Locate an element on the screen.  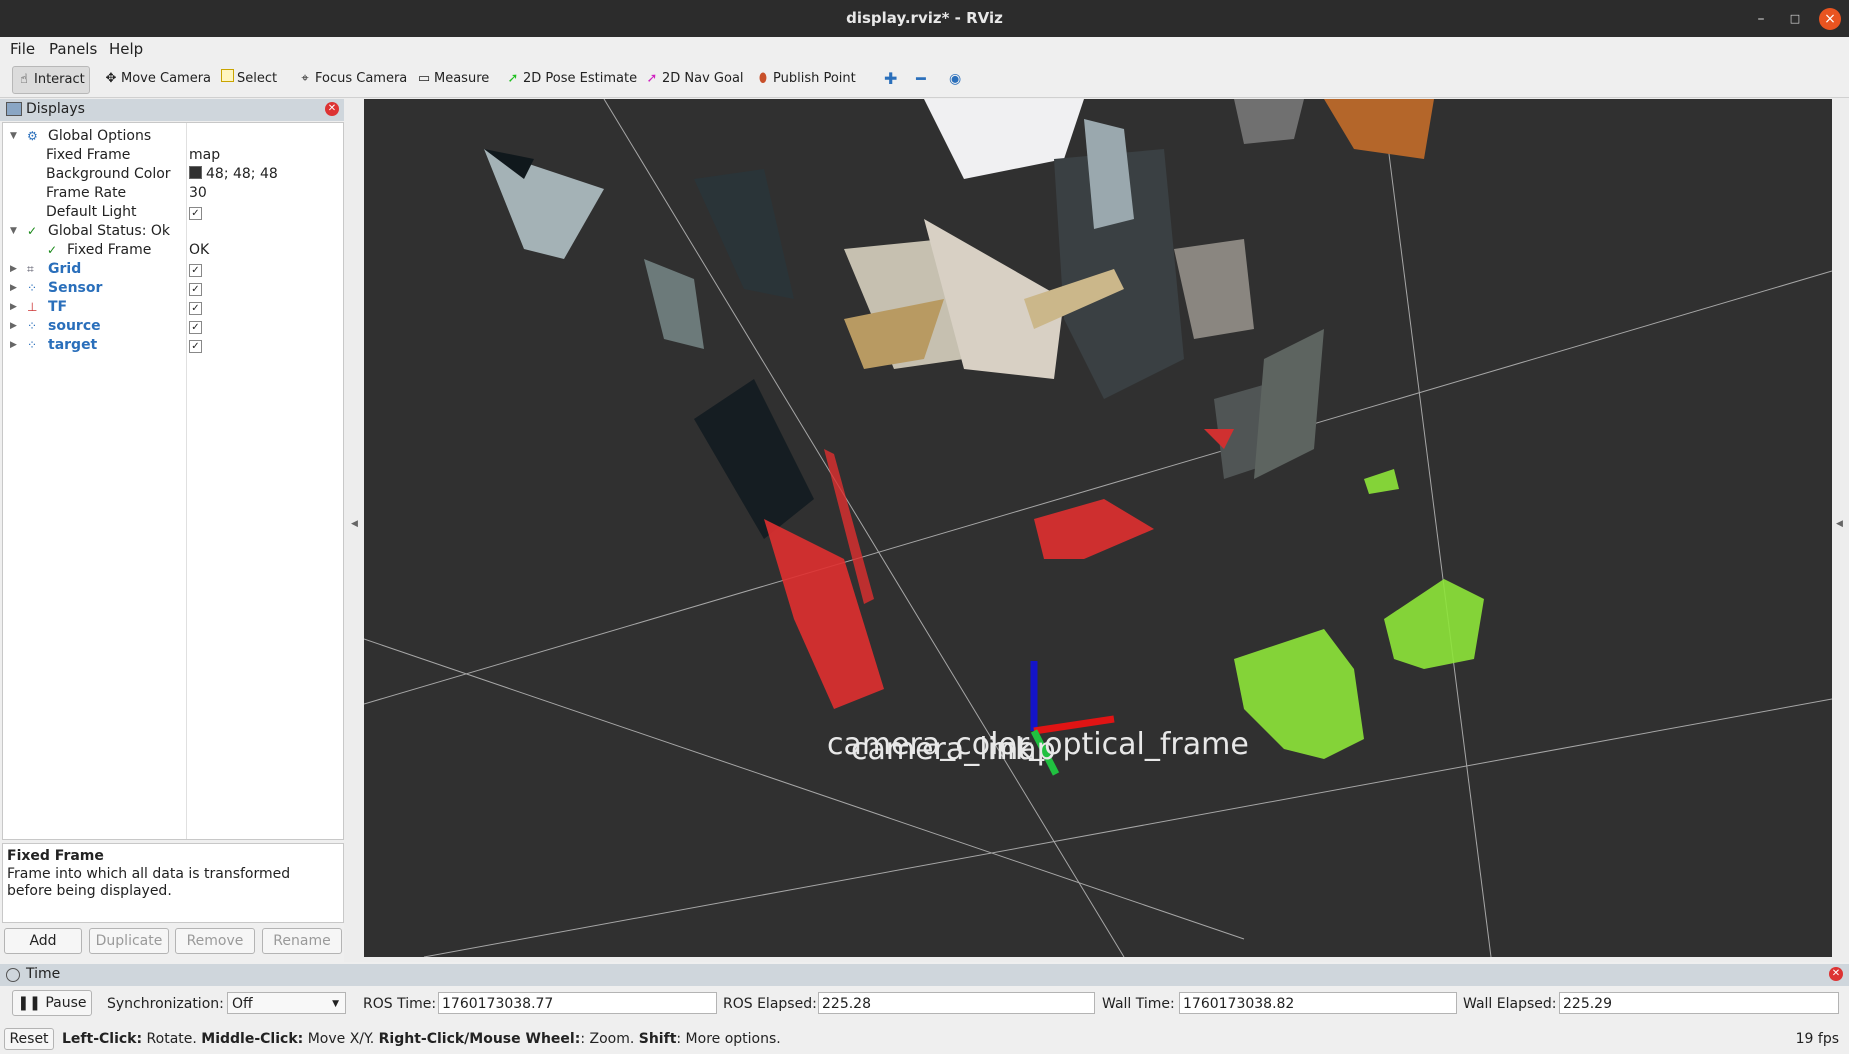
tree-row-status-fixed-frame: ✓ Fixed Frame OK is located at coordinates (173, 250).